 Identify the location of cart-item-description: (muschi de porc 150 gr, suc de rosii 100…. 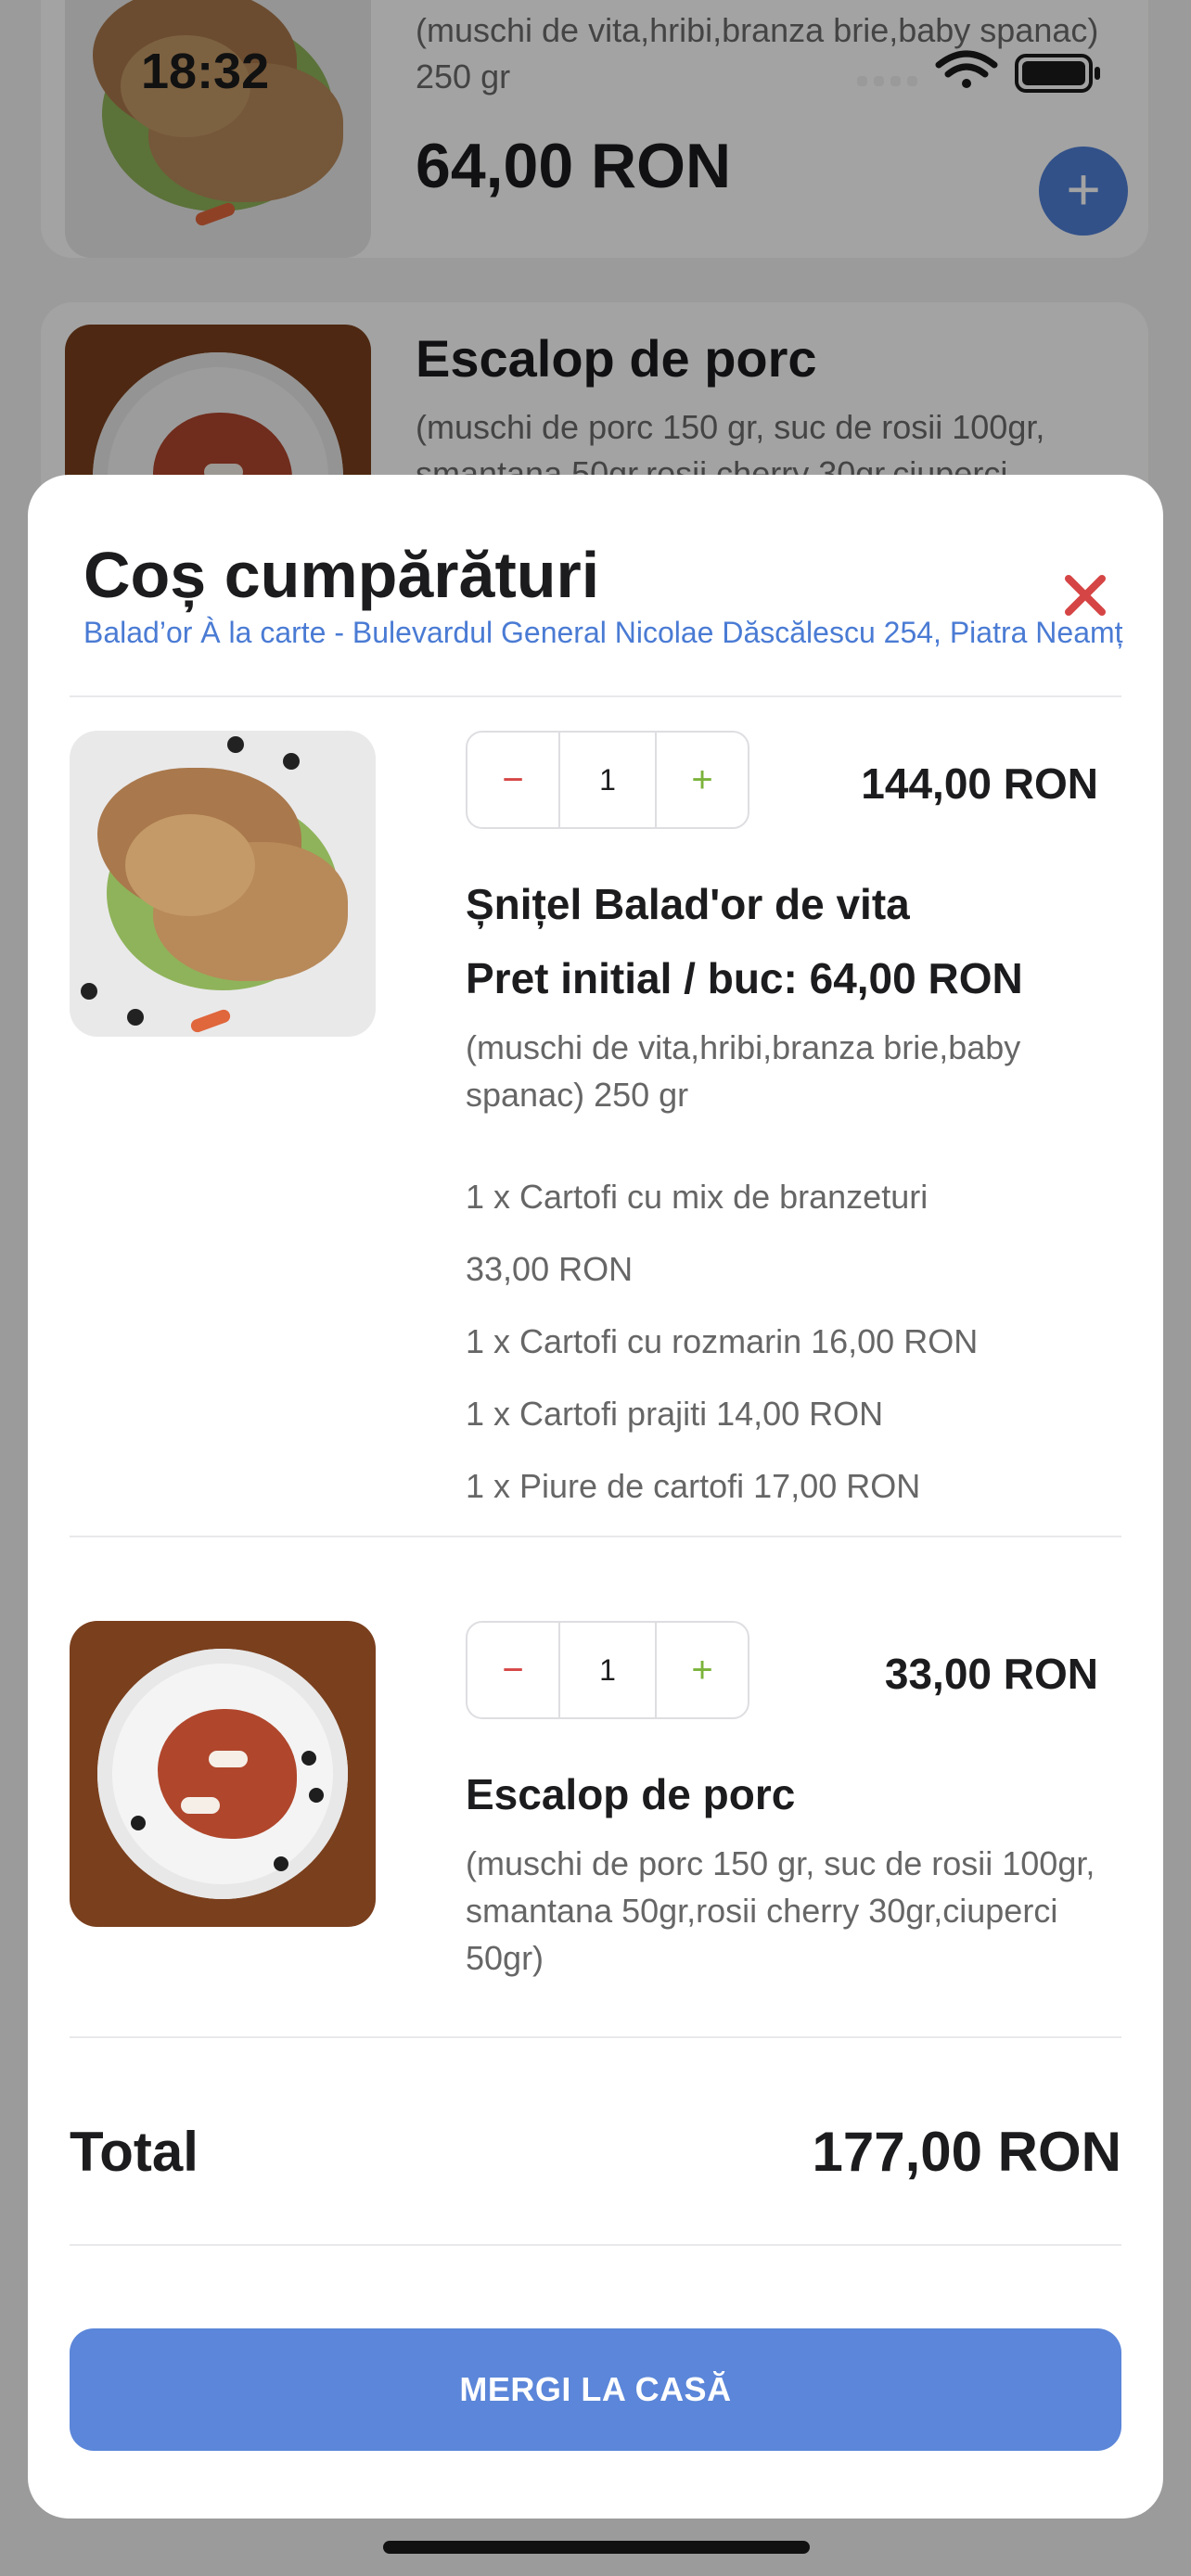
(780, 1911).